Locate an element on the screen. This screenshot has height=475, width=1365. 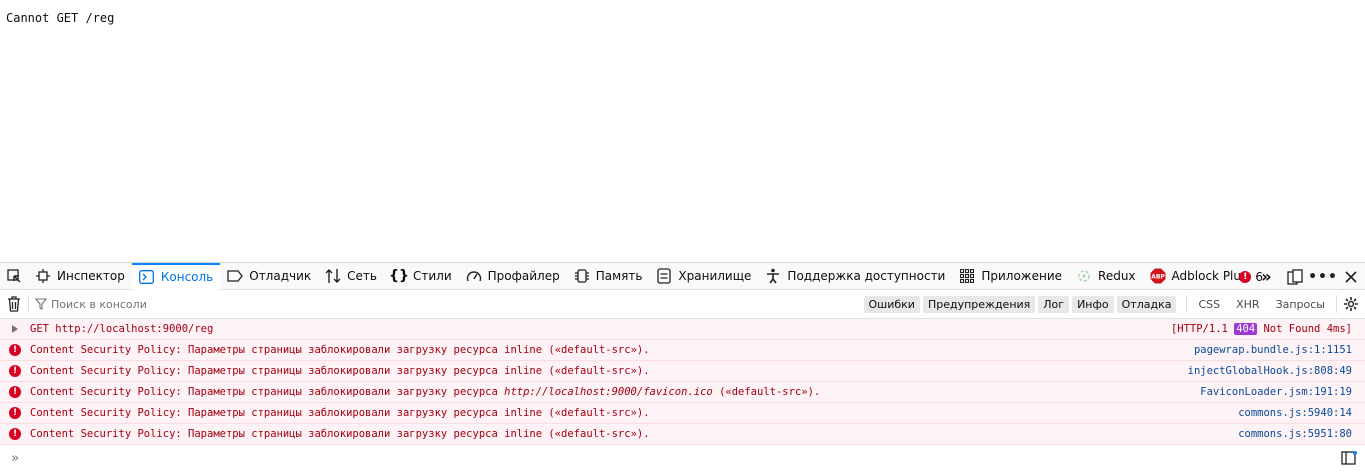
filter-css: CSS is located at coordinates (1209, 304).